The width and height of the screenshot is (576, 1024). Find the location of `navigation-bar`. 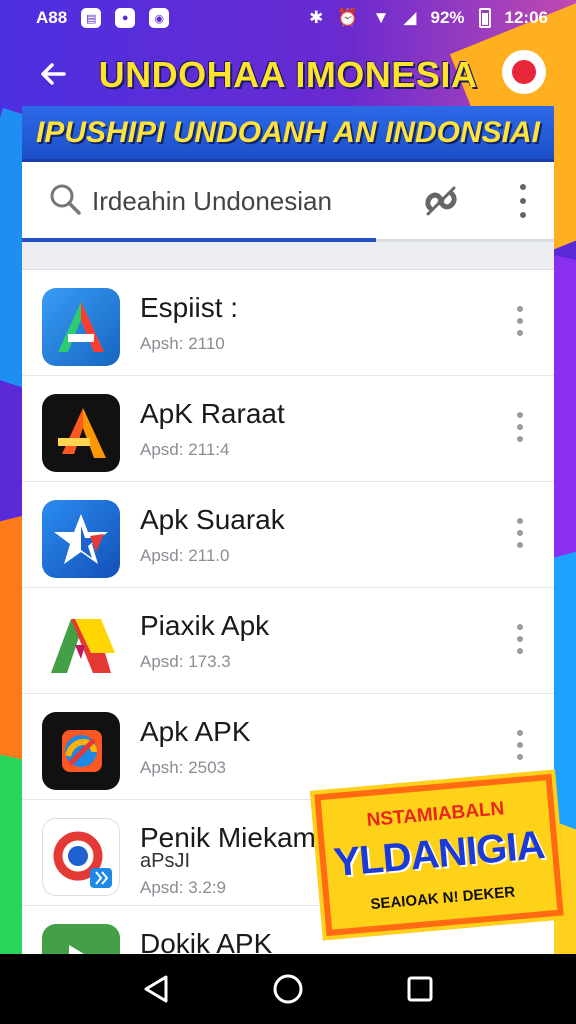

navigation-bar is located at coordinates (288, 989).